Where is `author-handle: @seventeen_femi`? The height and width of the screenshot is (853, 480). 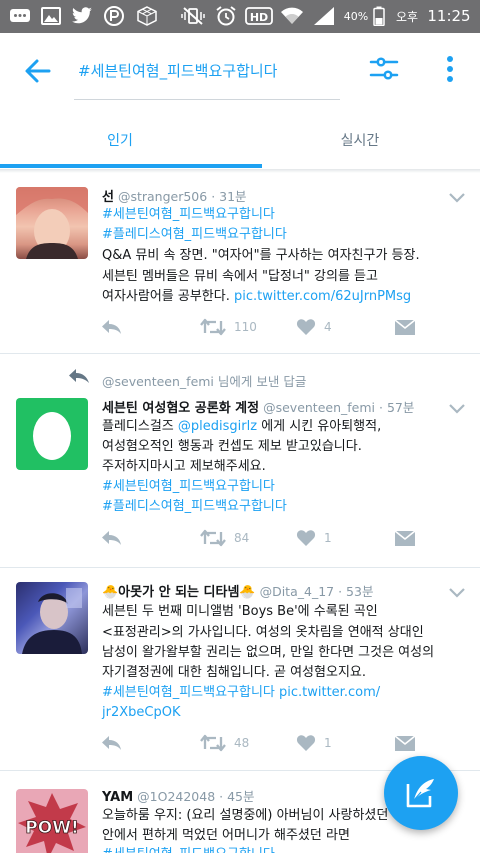
author-handle: @seventeen_femi is located at coordinates (319, 407).